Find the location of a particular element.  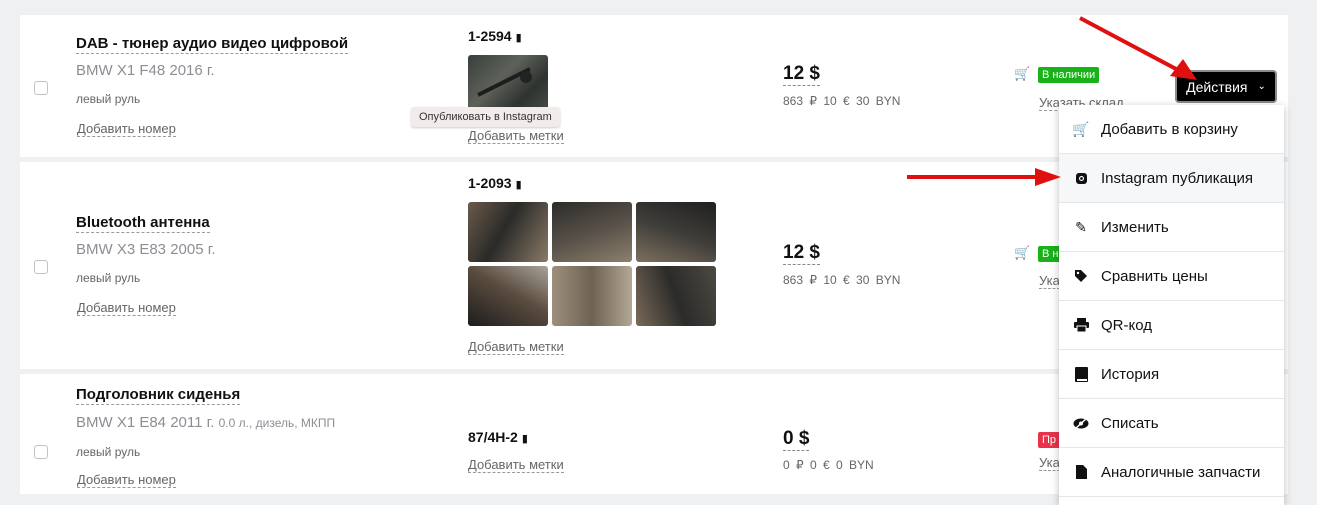

red-arrow-to-instagram is located at coordinates (984, 177).